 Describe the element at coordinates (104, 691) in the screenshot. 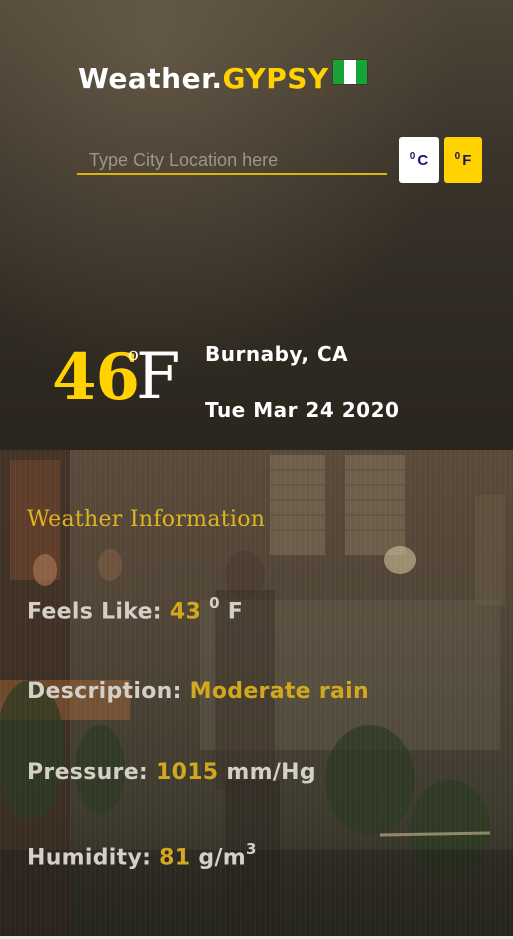

I see `description-label: Description:` at that location.